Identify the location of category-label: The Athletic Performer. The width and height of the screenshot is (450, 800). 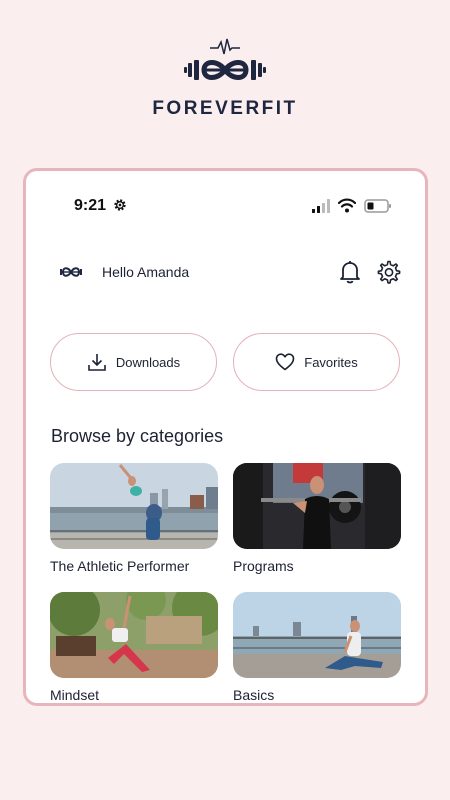
(120, 566).